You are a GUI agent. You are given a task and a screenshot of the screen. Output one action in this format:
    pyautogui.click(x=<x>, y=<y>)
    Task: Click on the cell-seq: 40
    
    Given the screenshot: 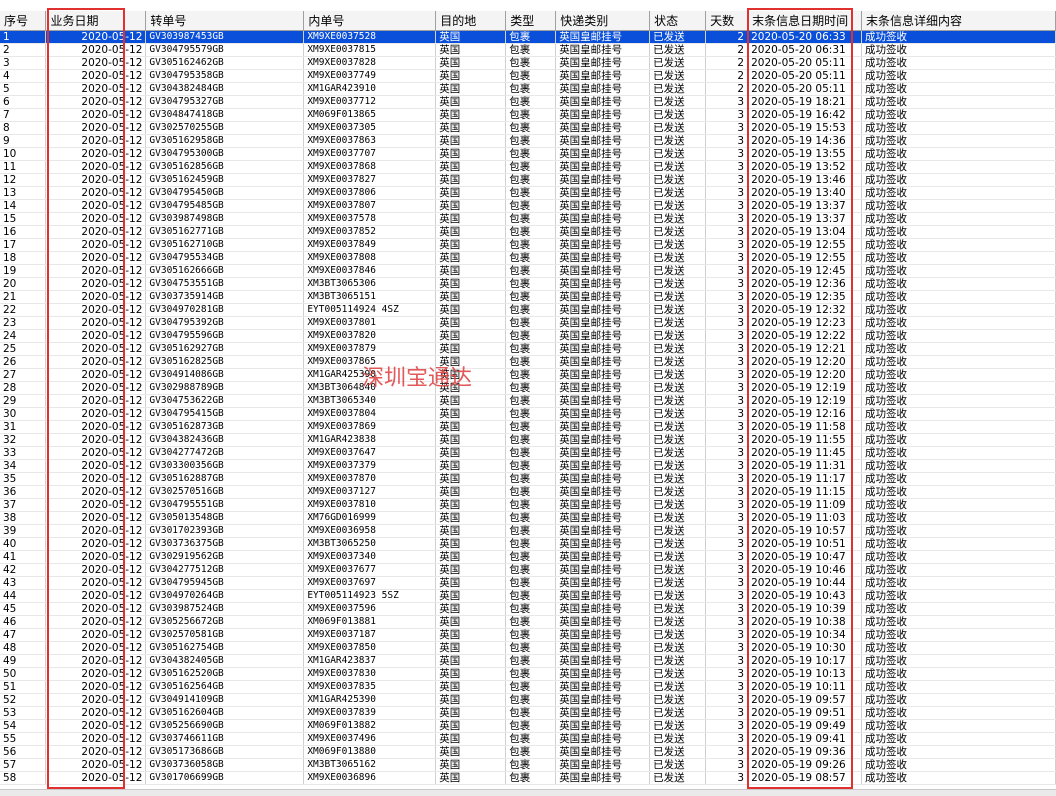 What is the action you would take?
    pyautogui.click(x=23, y=544)
    